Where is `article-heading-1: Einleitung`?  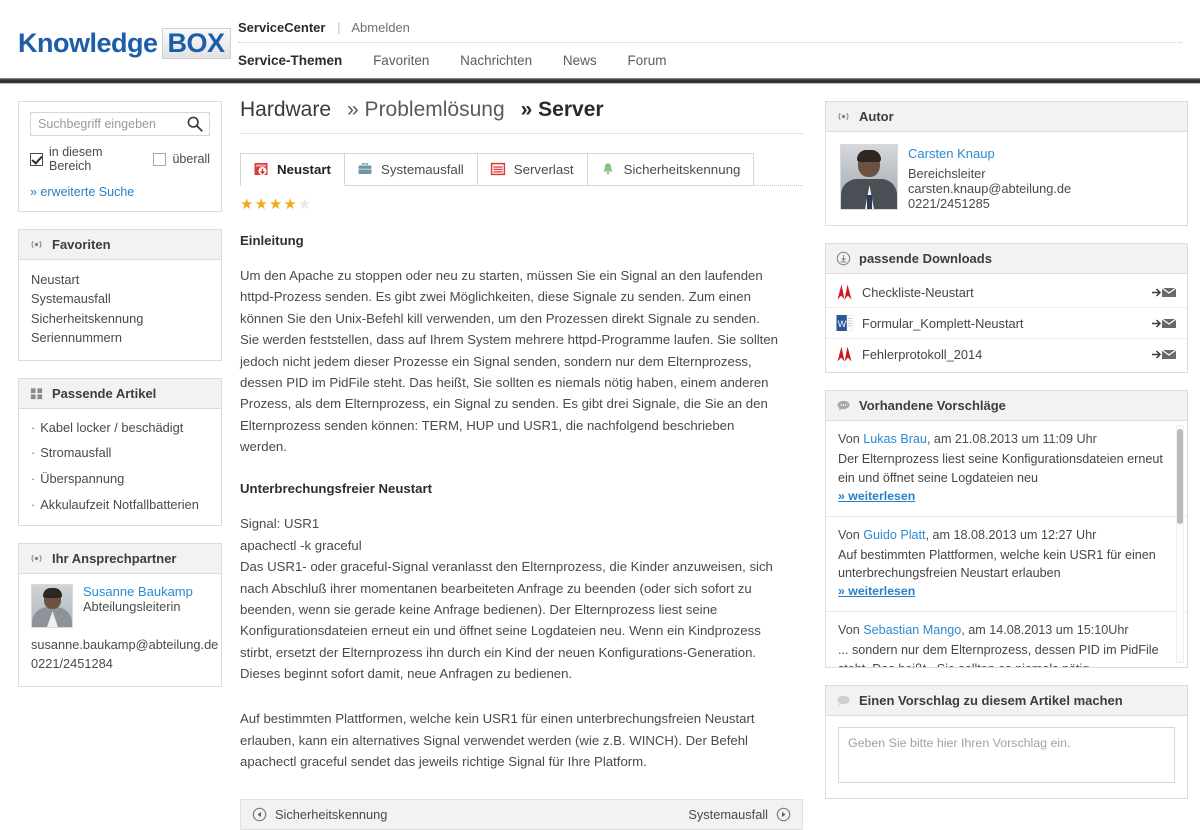 article-heading-1: Einleitung is located at coordinates (272, 240).